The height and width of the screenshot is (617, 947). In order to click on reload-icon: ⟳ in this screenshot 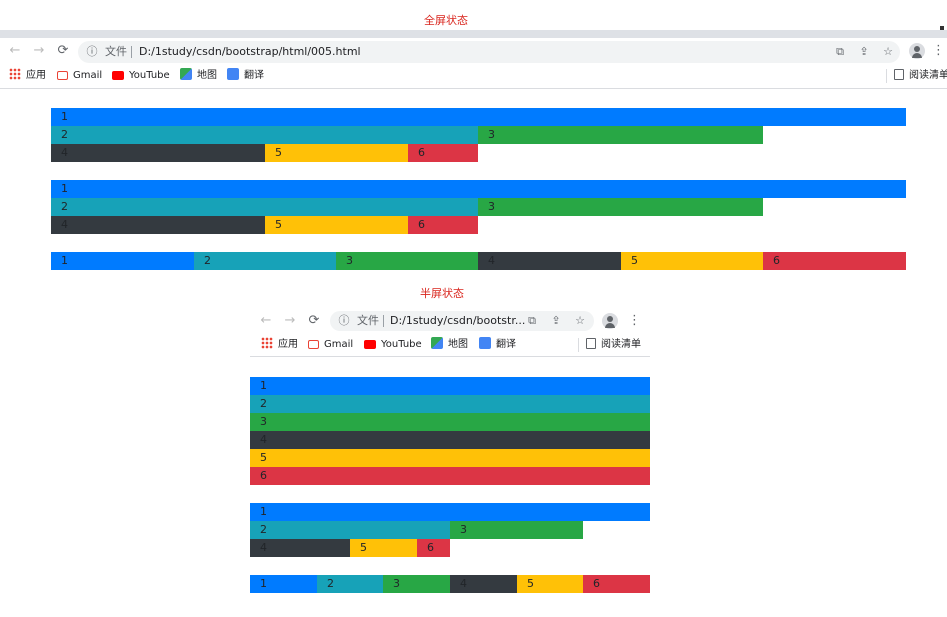, I will do `click(63, 51)`.